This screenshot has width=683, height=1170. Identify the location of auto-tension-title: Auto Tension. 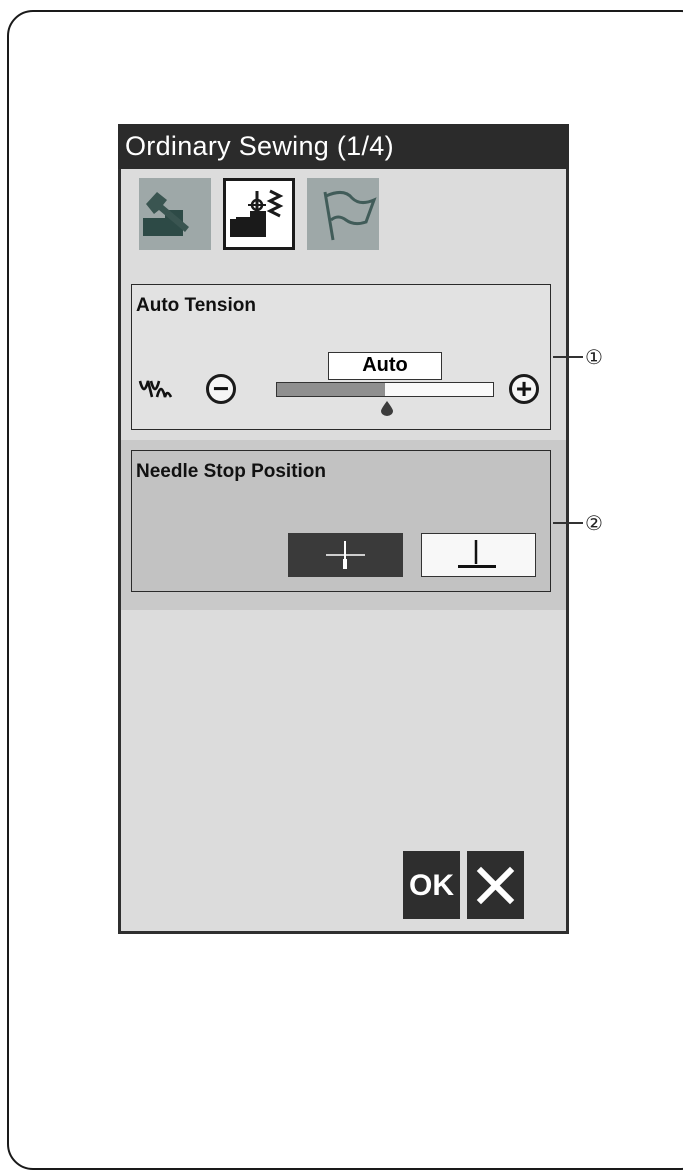
(196, 305).